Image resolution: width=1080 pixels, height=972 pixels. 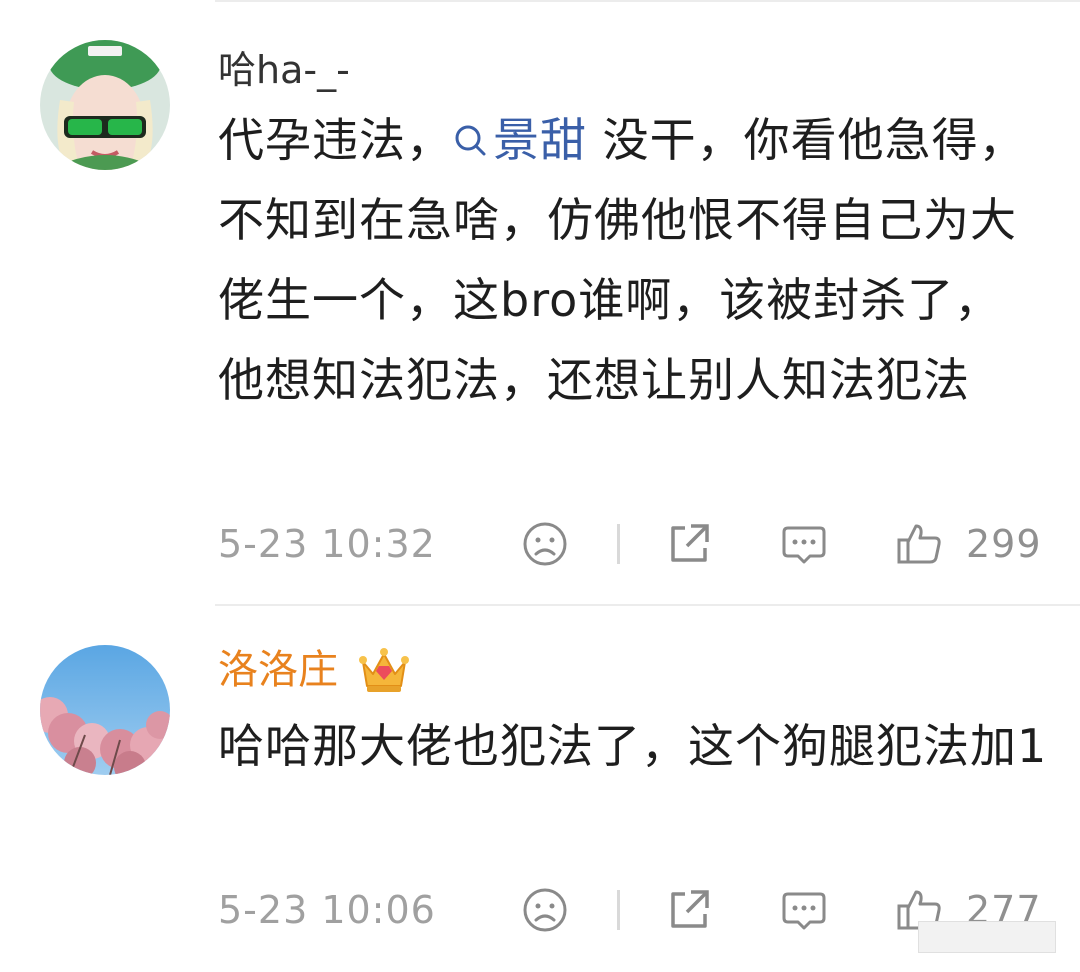 What do you see at coordinates (647, 605) in the screenshot?
I see `comment-divider` at bounding box center [647, 605].